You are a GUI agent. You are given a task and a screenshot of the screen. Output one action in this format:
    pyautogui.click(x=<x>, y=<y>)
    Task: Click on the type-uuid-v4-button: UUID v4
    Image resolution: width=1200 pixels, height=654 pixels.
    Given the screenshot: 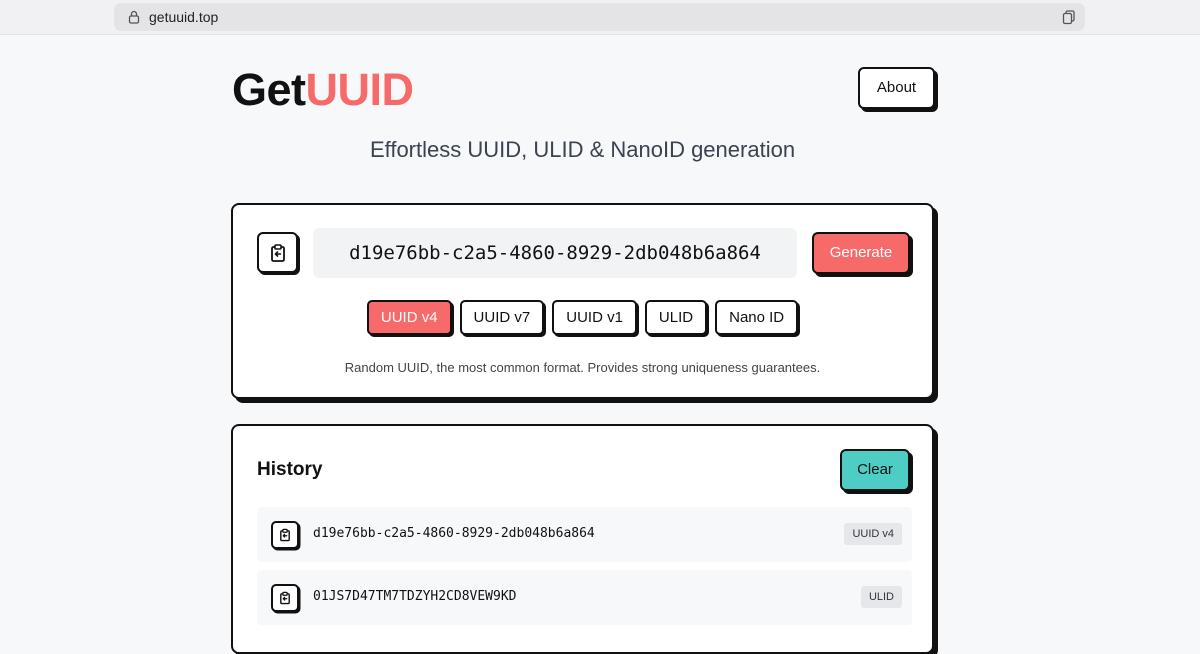 What is the action you would take?
    pyautogui.click(x=409, y=317)
    